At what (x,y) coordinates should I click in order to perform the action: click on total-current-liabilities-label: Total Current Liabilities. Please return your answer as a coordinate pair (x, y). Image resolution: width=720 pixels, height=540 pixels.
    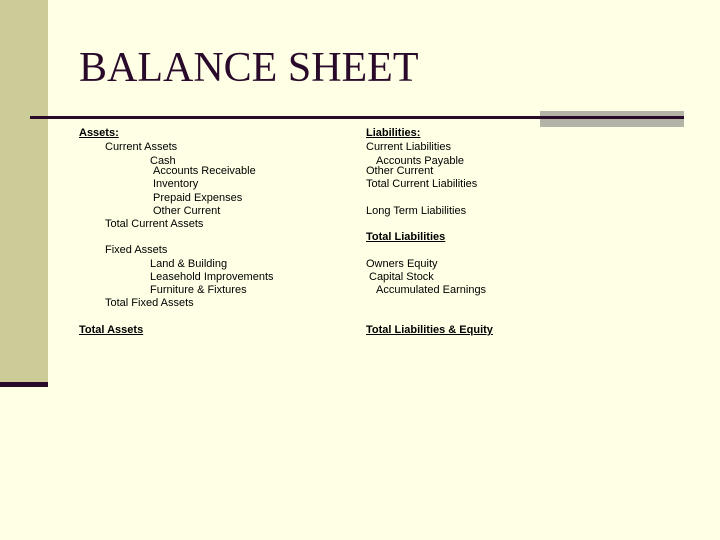
    Looking at the image, I should click on (422, 184).